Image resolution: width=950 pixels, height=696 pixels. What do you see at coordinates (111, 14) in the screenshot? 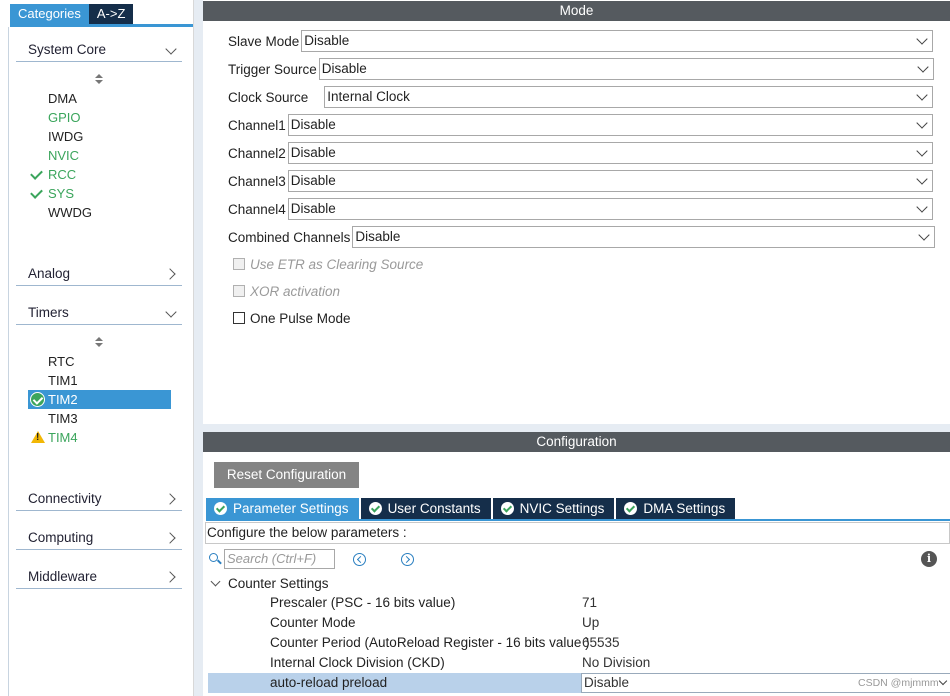
I see `tab-a-to-z: A->Z` at bounding box center [111, 14].